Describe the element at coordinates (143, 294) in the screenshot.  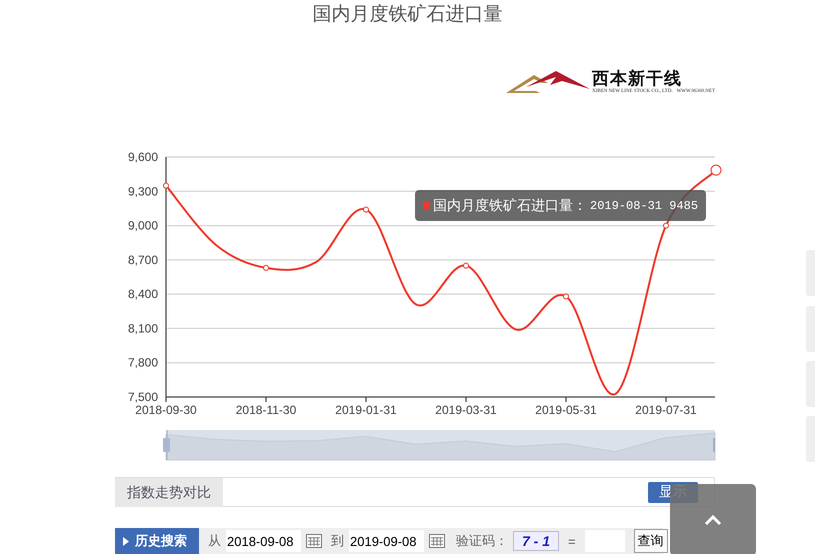
I see `y-axis-label: 8,400` at that location.